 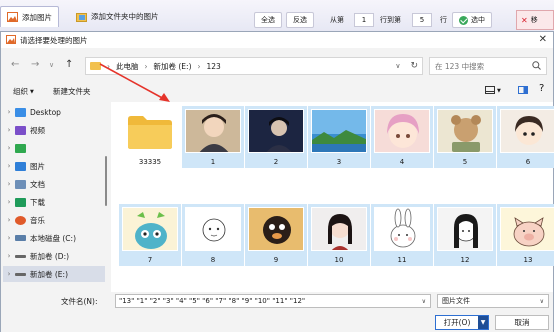 I want to click on image-item: 12, so click(x=465, y=235).